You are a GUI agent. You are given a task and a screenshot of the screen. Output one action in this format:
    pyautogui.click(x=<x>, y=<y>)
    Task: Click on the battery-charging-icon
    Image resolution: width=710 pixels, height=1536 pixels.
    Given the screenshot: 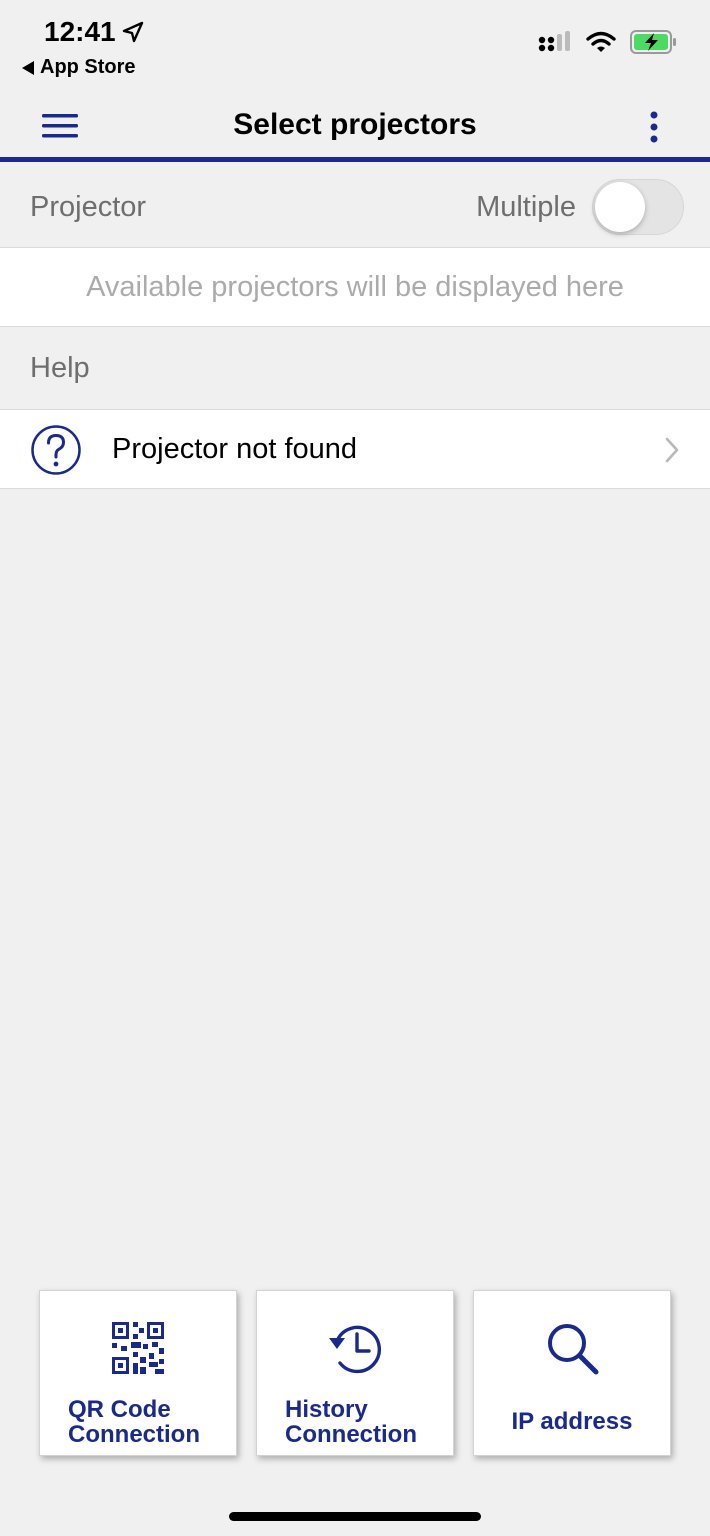 What is the action you would take?
    pyautogui.click(x=653, y=42)
    